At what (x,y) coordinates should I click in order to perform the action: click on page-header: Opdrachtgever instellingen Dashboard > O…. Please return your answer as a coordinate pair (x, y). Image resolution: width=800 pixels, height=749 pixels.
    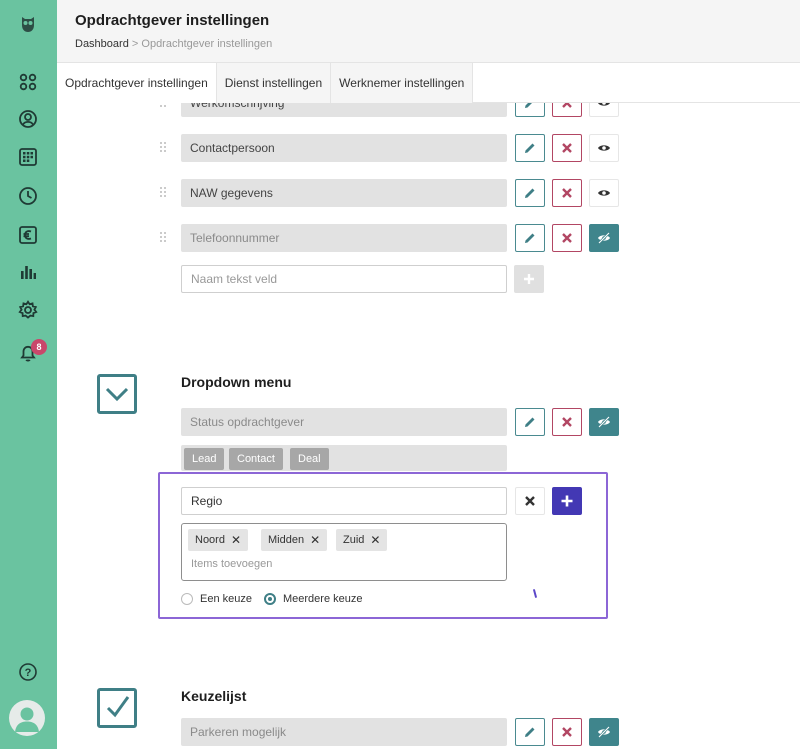
    Looking at the image, I should click on (428, 31).